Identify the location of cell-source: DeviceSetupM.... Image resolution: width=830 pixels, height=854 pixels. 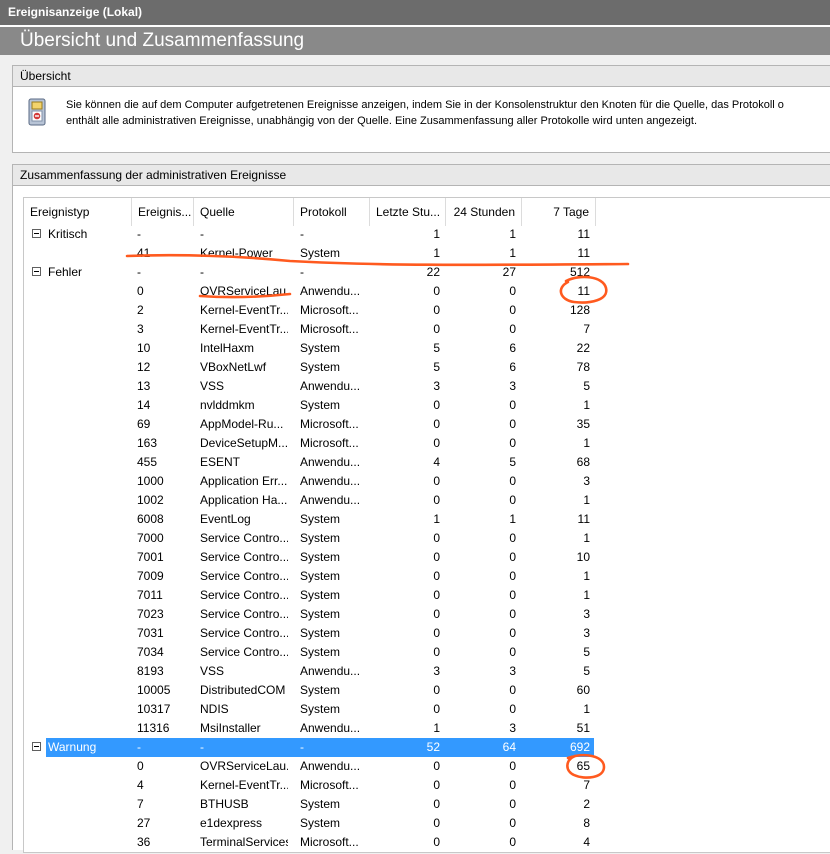
(244, 443).